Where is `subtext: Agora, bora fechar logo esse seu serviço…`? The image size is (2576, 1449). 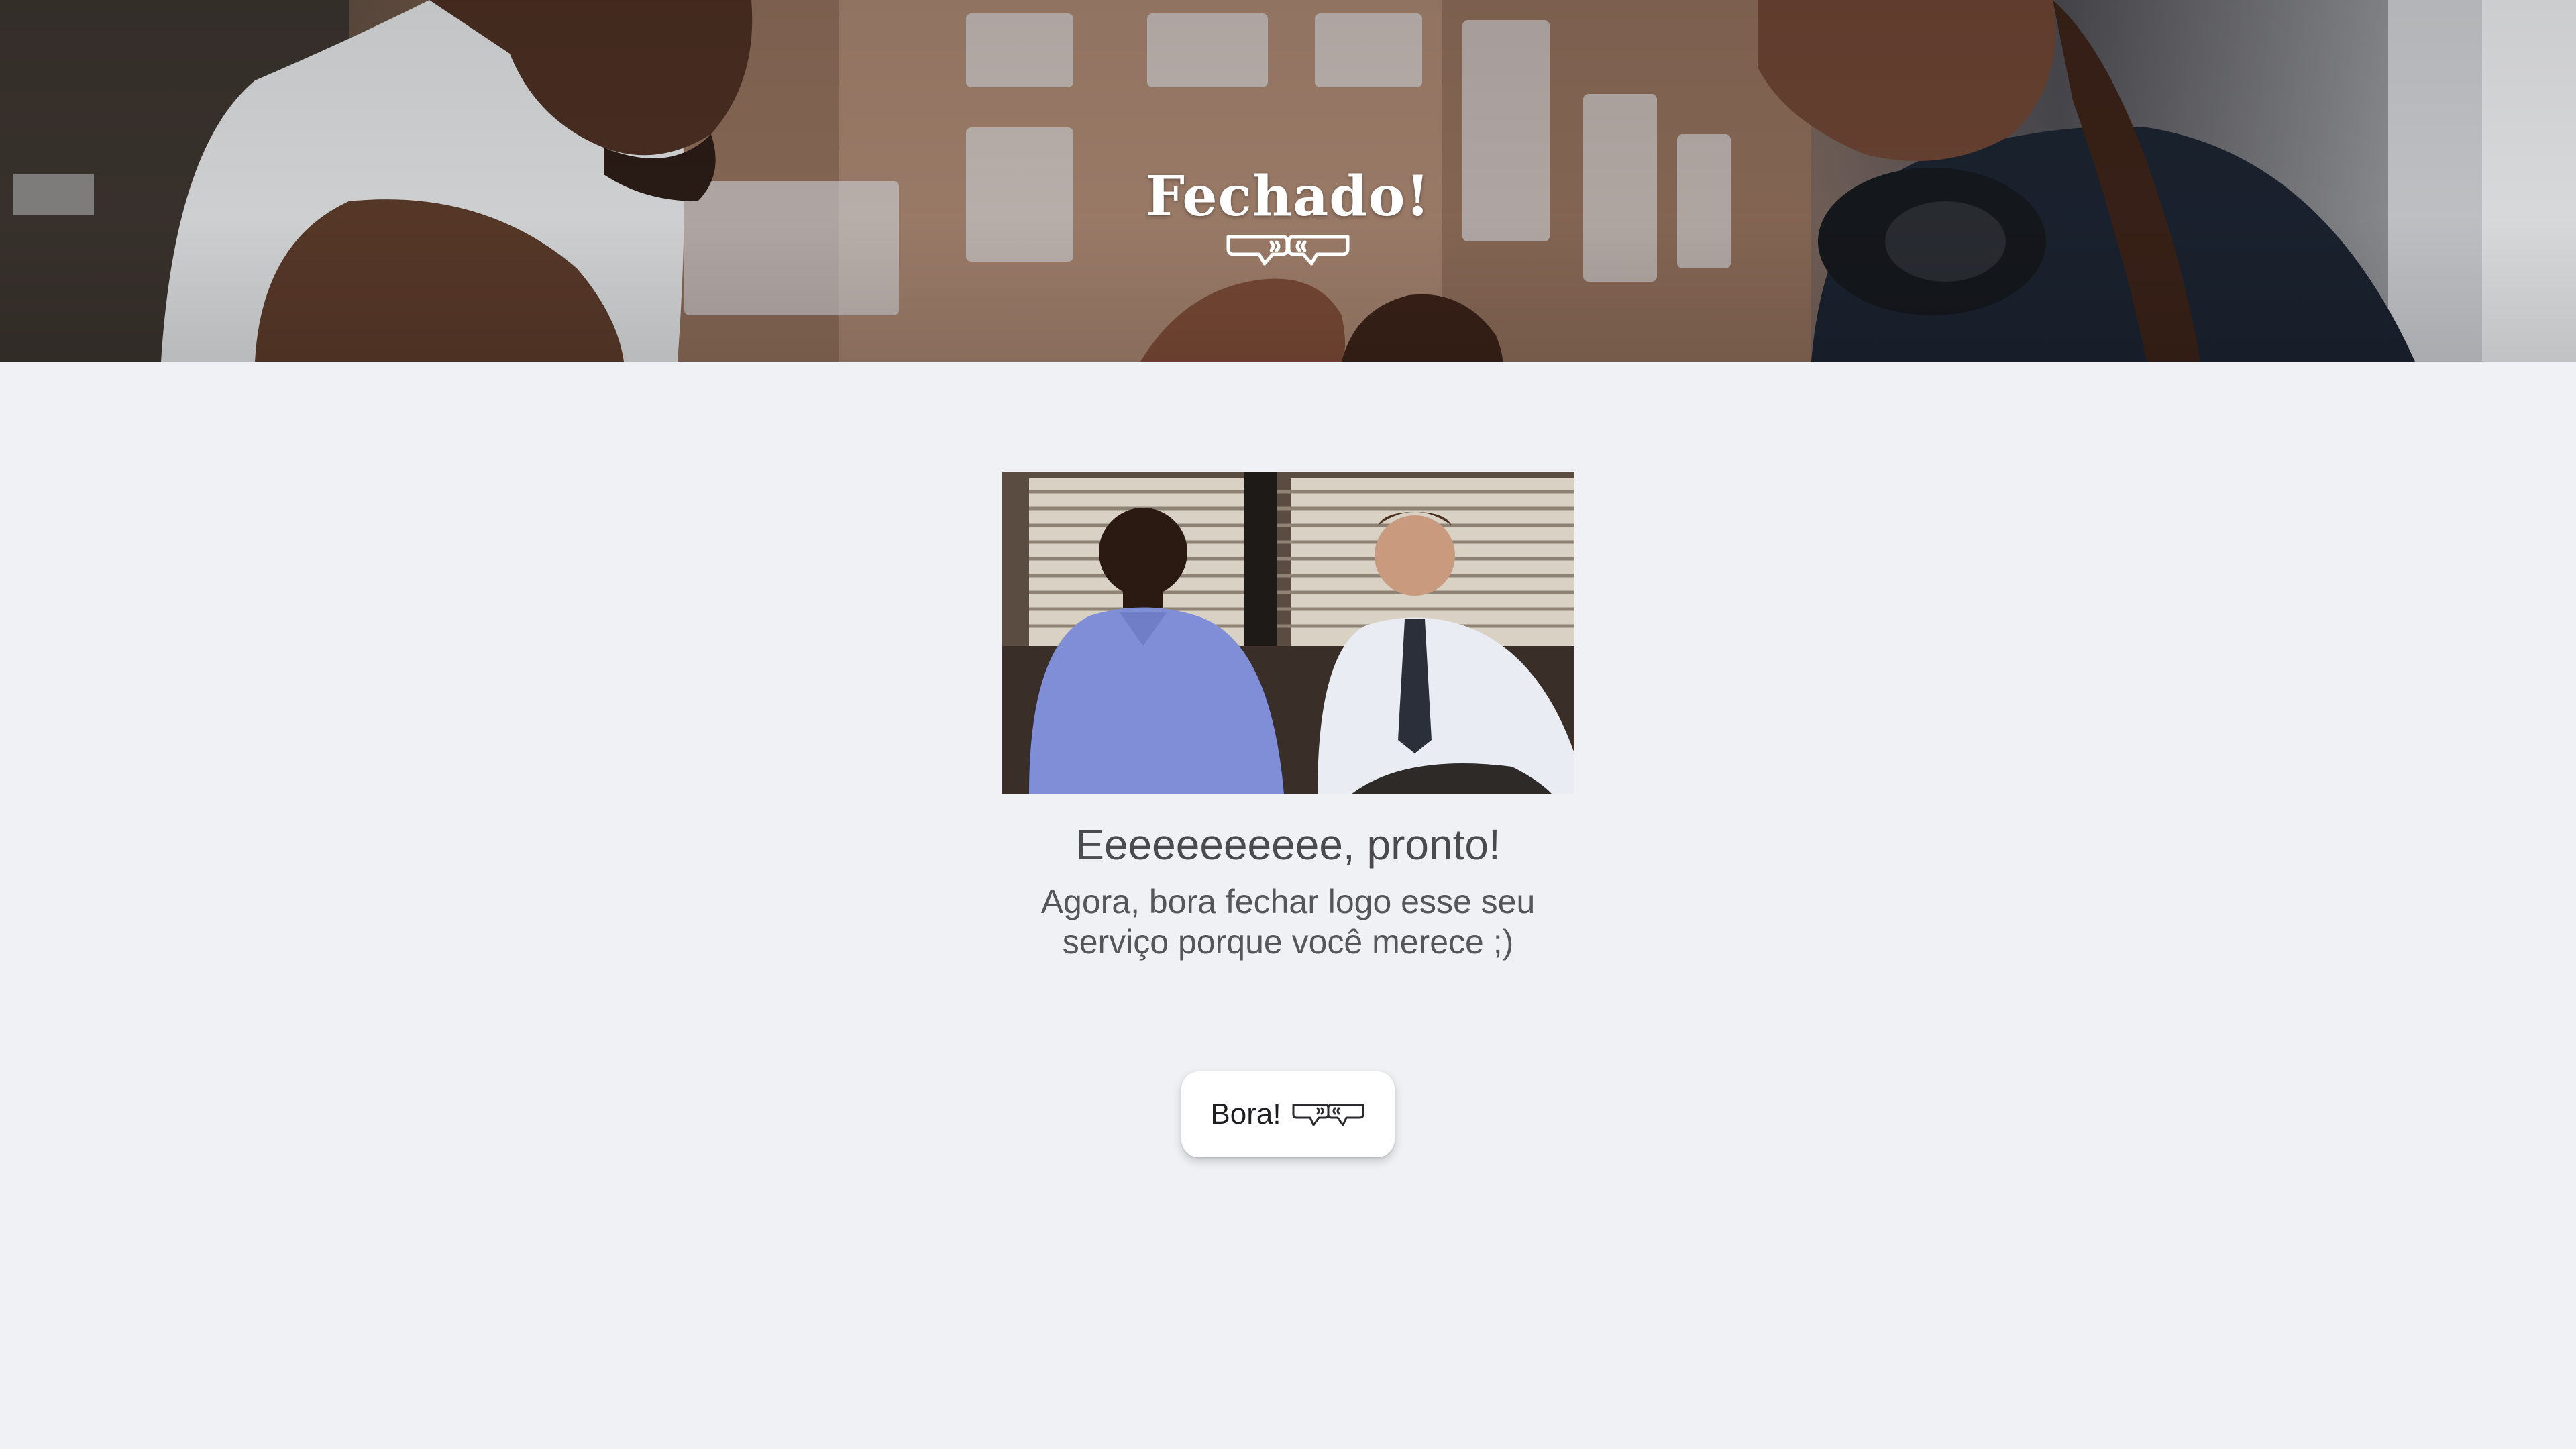 subtext: Agora, bora fechar logo esse seu serviço… is located at coordinates (1288, 921).